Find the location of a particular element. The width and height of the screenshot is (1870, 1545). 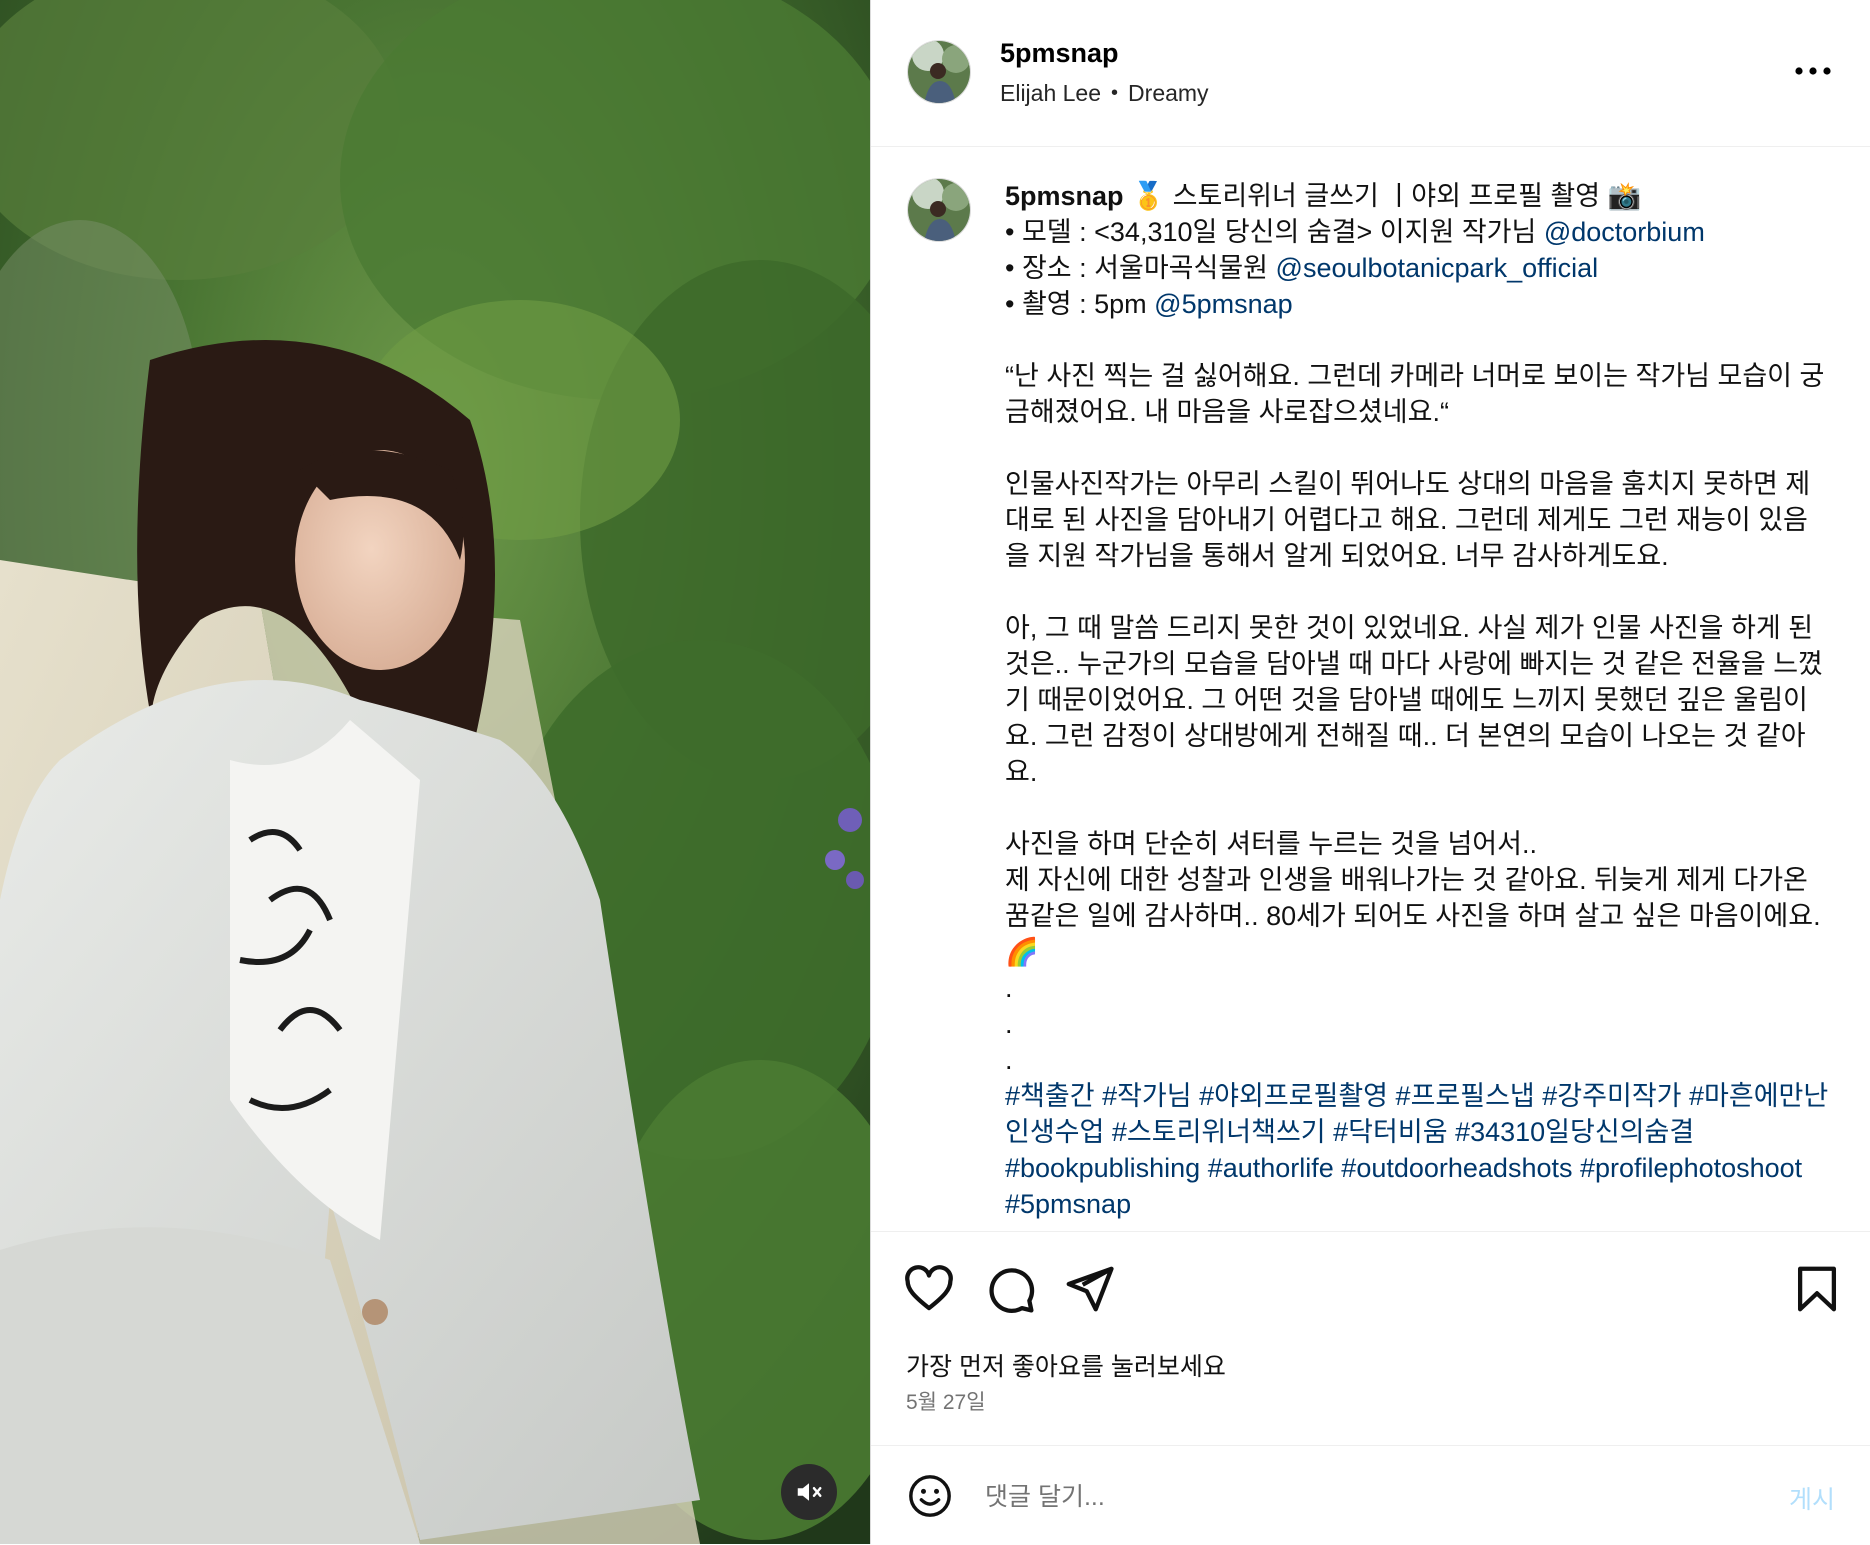

caption-line-text: • 장소 : 서울마곡식물원 is located at coordinates (1140, 268).